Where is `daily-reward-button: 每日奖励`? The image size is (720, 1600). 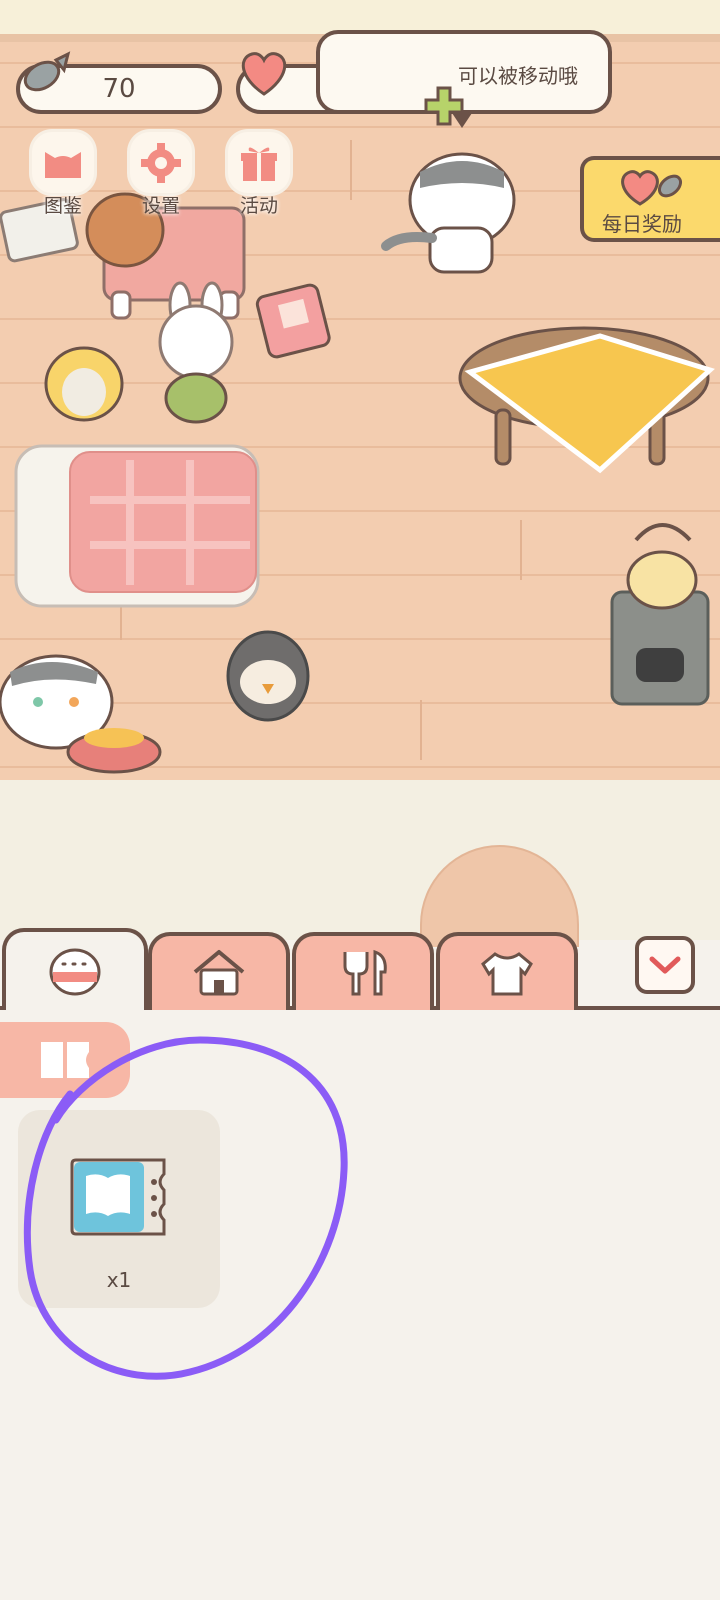
daily-reward-button: 每日奖励 is located at coordinates (650, 199).